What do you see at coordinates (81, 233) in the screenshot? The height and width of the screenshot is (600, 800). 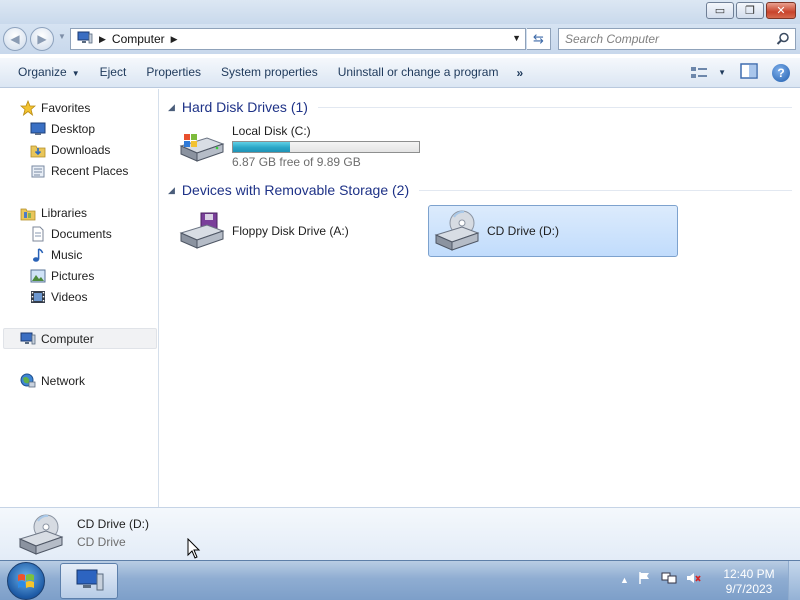 I see `sidebar-item-label: Documents` at bounding box center [81, 233].